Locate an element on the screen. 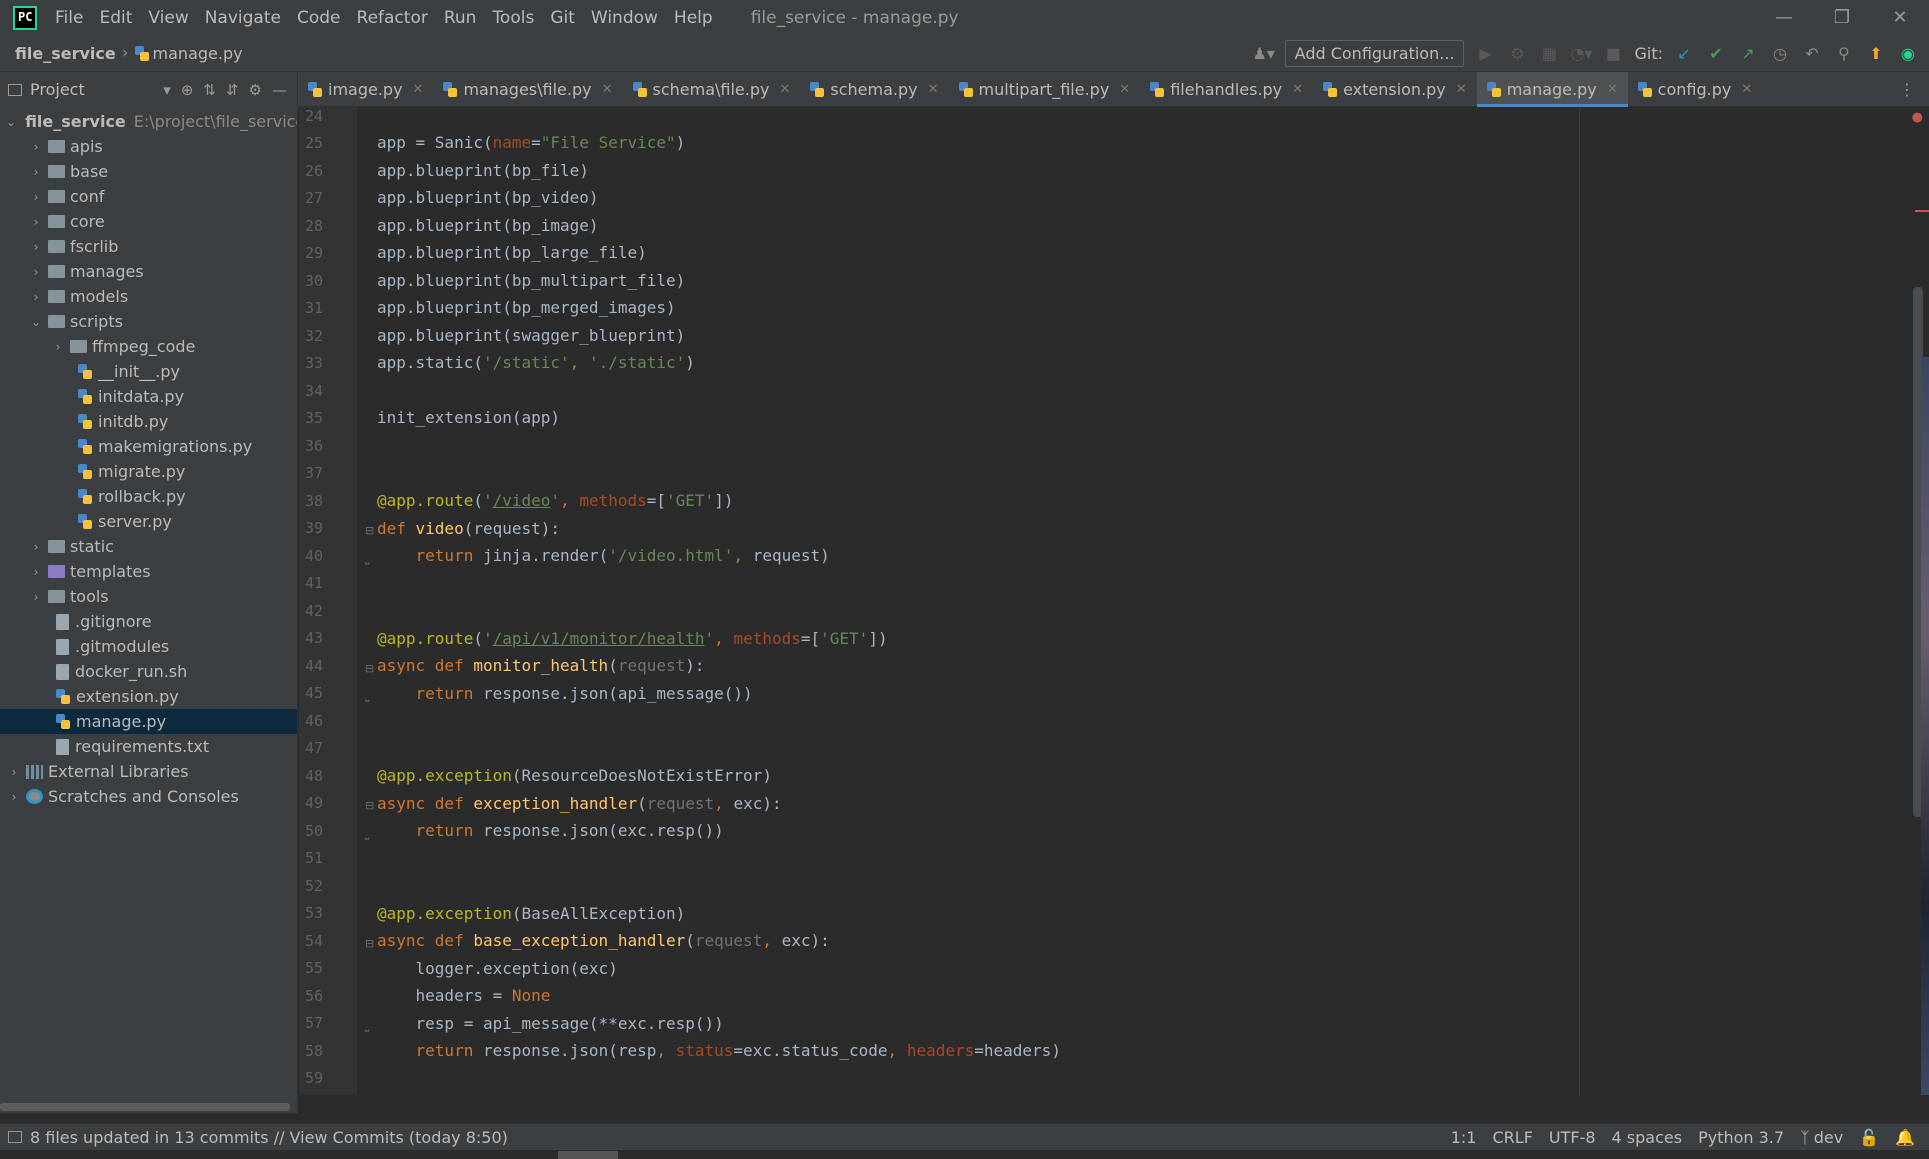  tree-item-static: › static is located at coordinates (148, 546).